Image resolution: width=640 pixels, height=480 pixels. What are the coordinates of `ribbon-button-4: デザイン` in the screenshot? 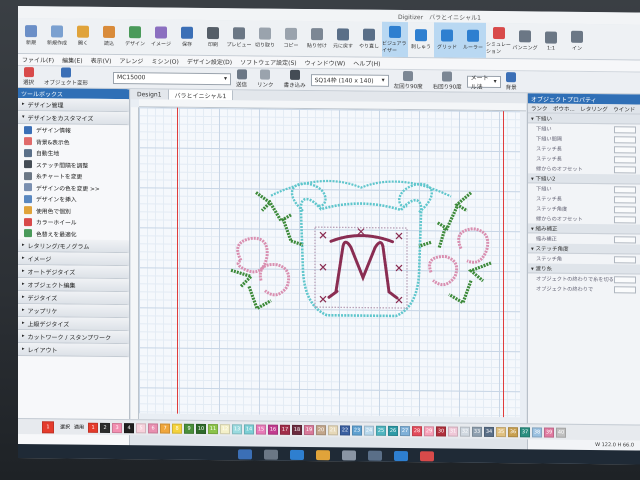 It's located at (135, 36).